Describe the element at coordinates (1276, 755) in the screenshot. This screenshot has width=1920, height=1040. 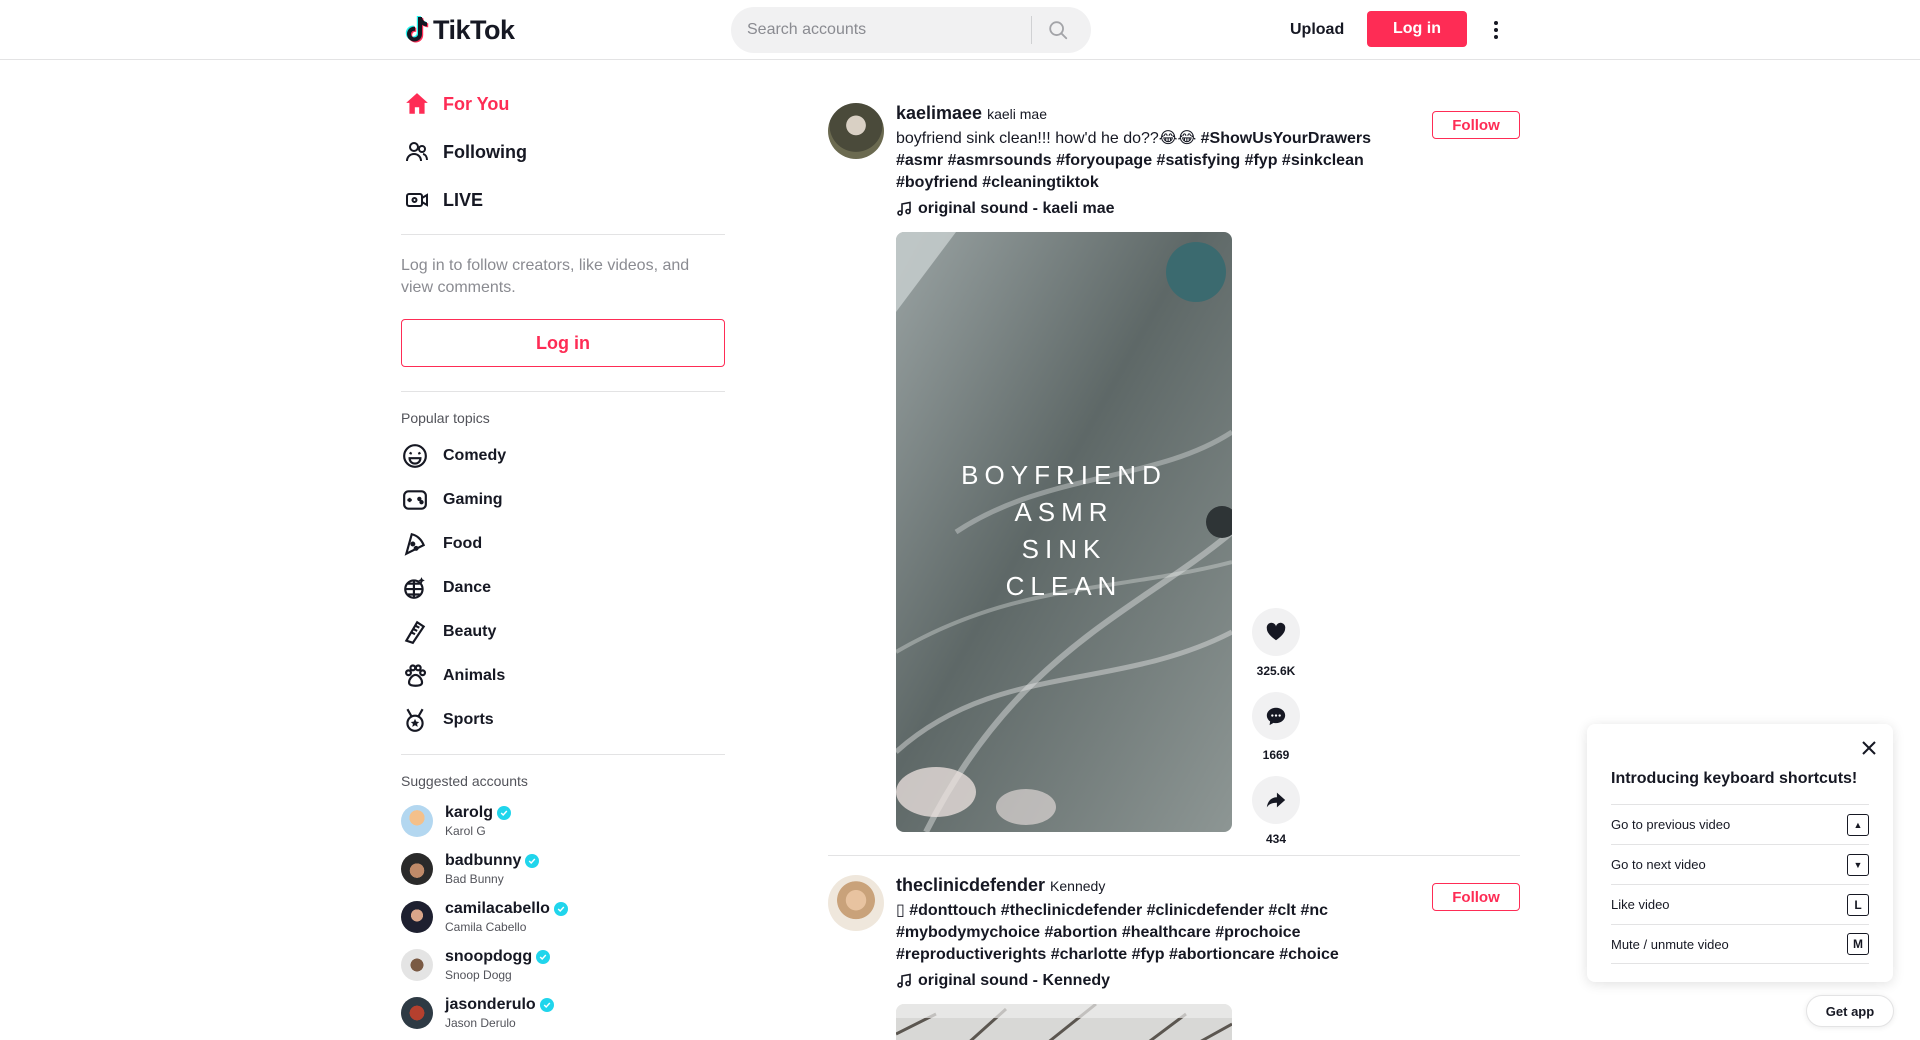
I see `comment-count: 1669` at that location.